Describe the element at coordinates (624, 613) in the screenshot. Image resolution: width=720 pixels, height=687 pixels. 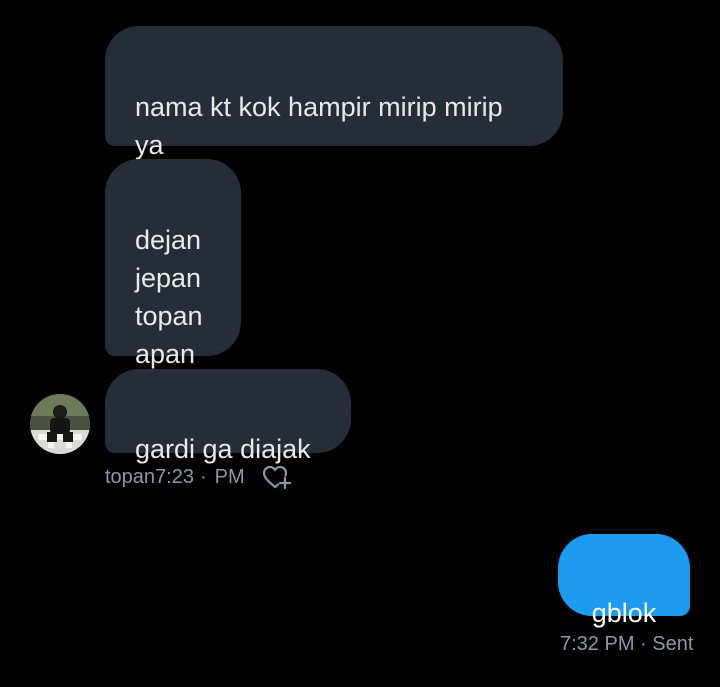
I see `message-text: gblok` at that location.